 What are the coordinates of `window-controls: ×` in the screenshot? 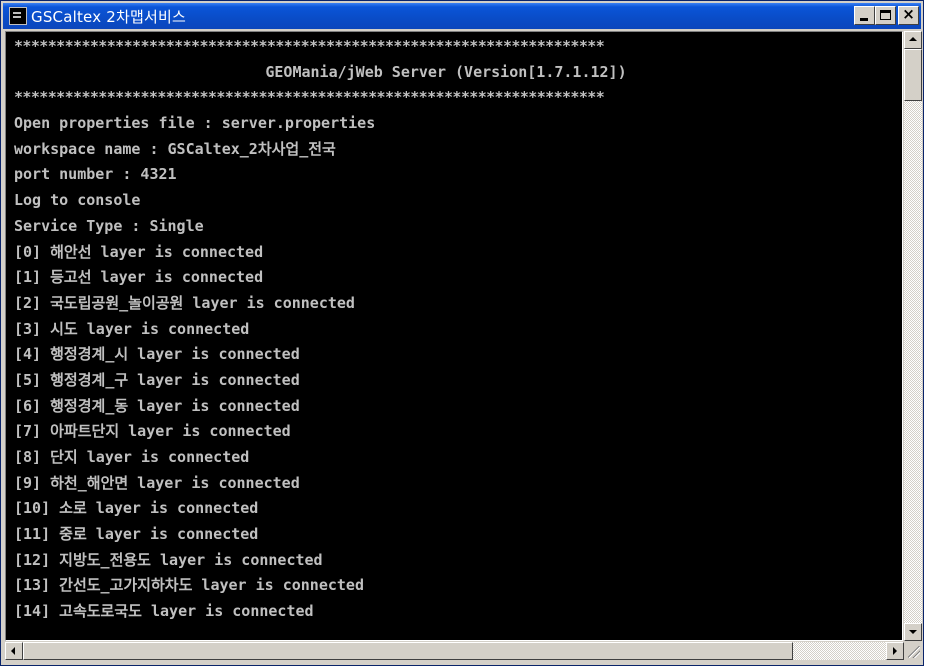 It's located at (886, 15).